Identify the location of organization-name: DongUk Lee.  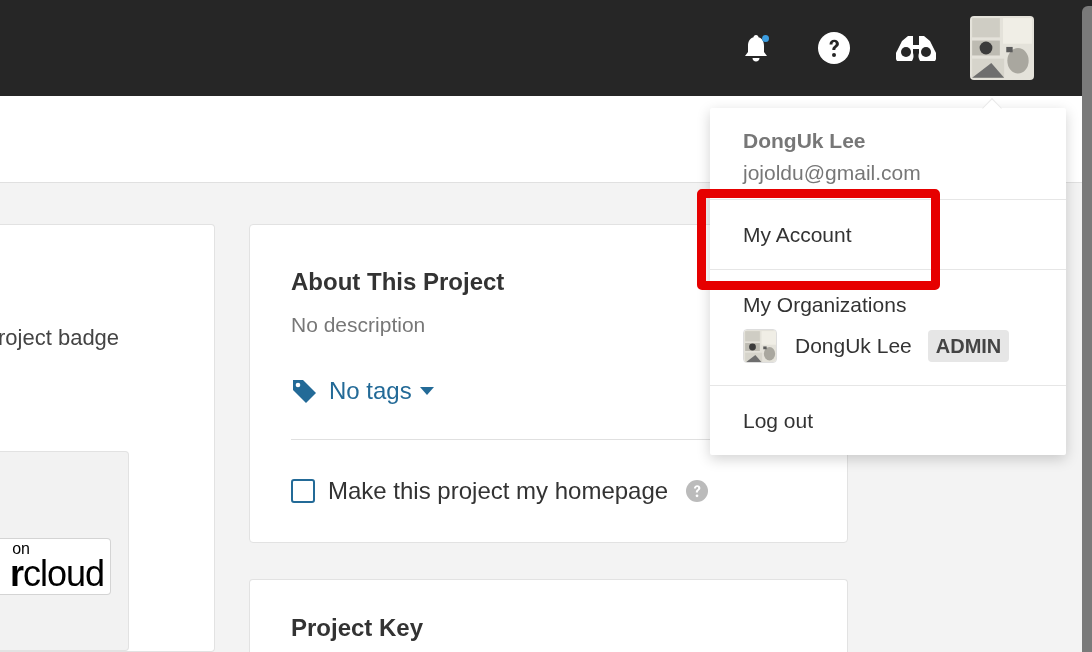
(853, 346).